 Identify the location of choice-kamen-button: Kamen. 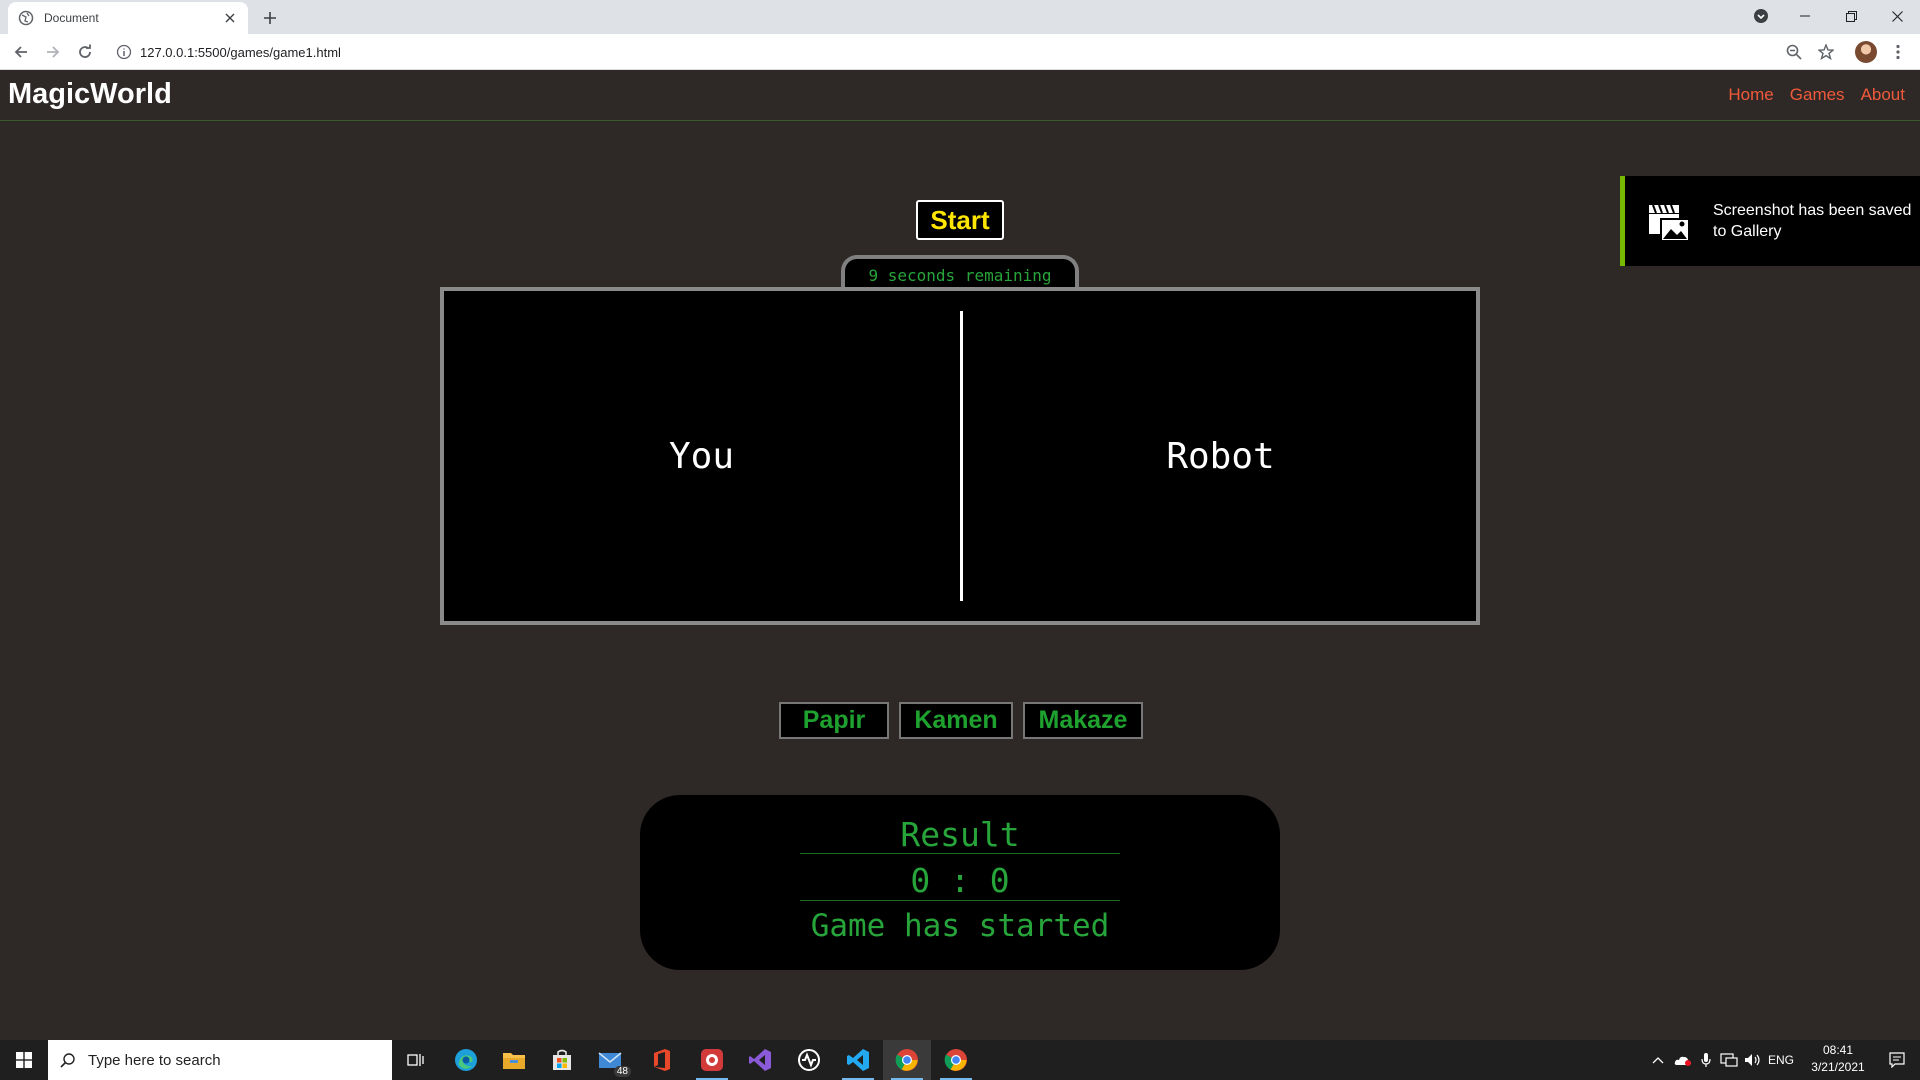
(956, 720).